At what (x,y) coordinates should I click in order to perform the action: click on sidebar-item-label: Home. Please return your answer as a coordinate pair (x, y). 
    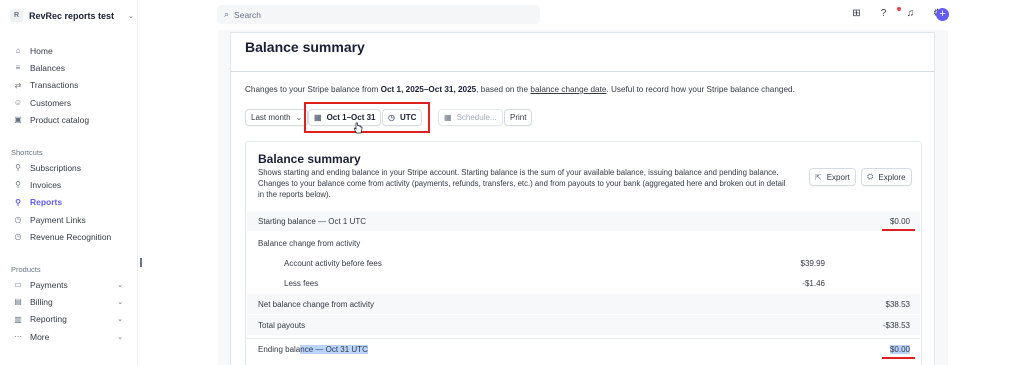
    Looking at the image, I should click on (41, 50).